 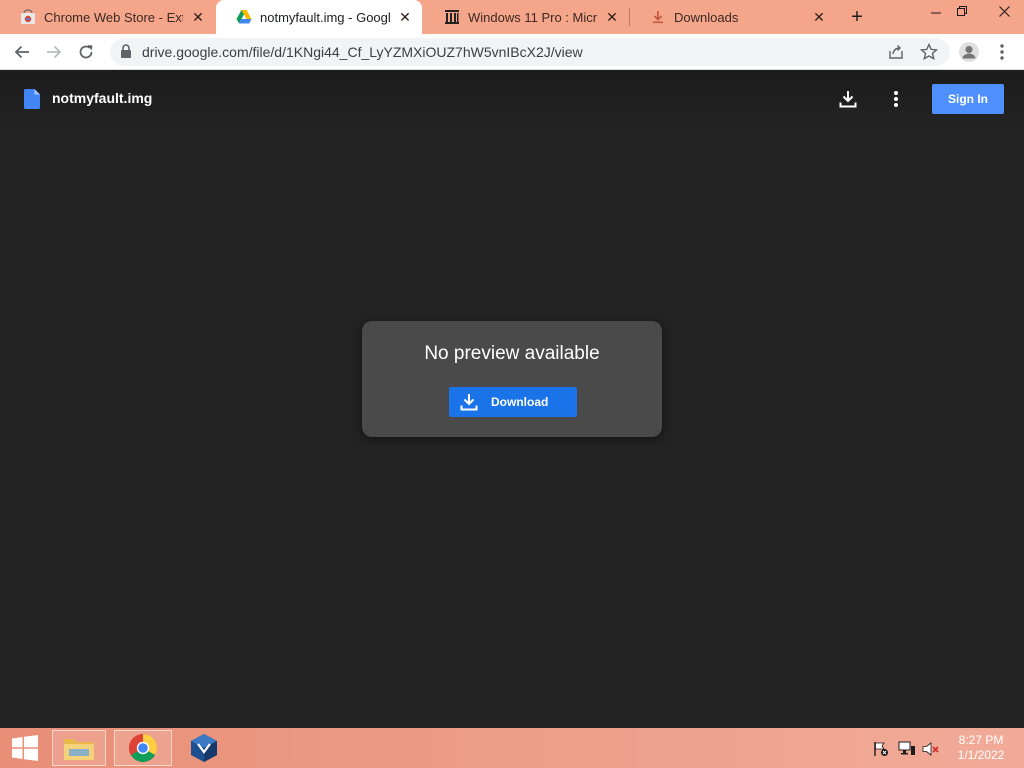 I want to click on virtualbox-icon, so click(x=204, y=748).